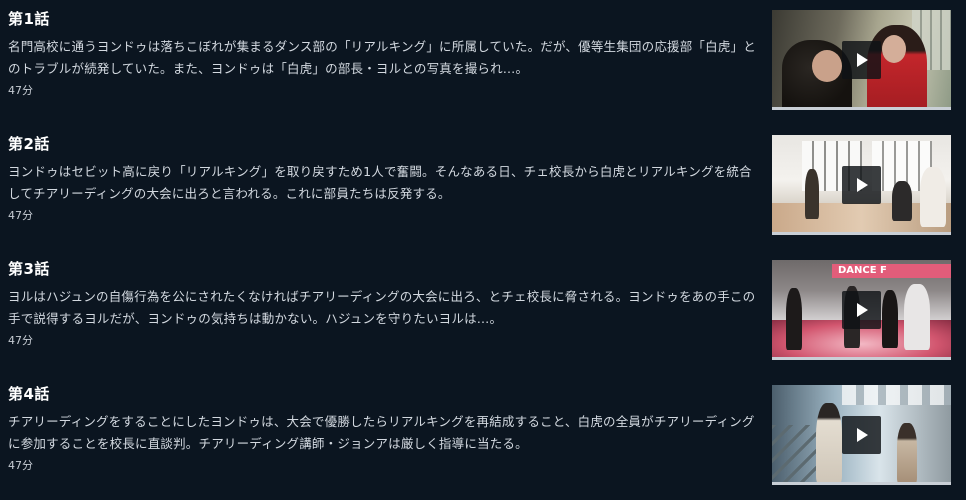 Image resolution: width=966 pixels, height=500 pixels. I want to click on thumbnail-banner-text: DANCE F, so click(891, 271).